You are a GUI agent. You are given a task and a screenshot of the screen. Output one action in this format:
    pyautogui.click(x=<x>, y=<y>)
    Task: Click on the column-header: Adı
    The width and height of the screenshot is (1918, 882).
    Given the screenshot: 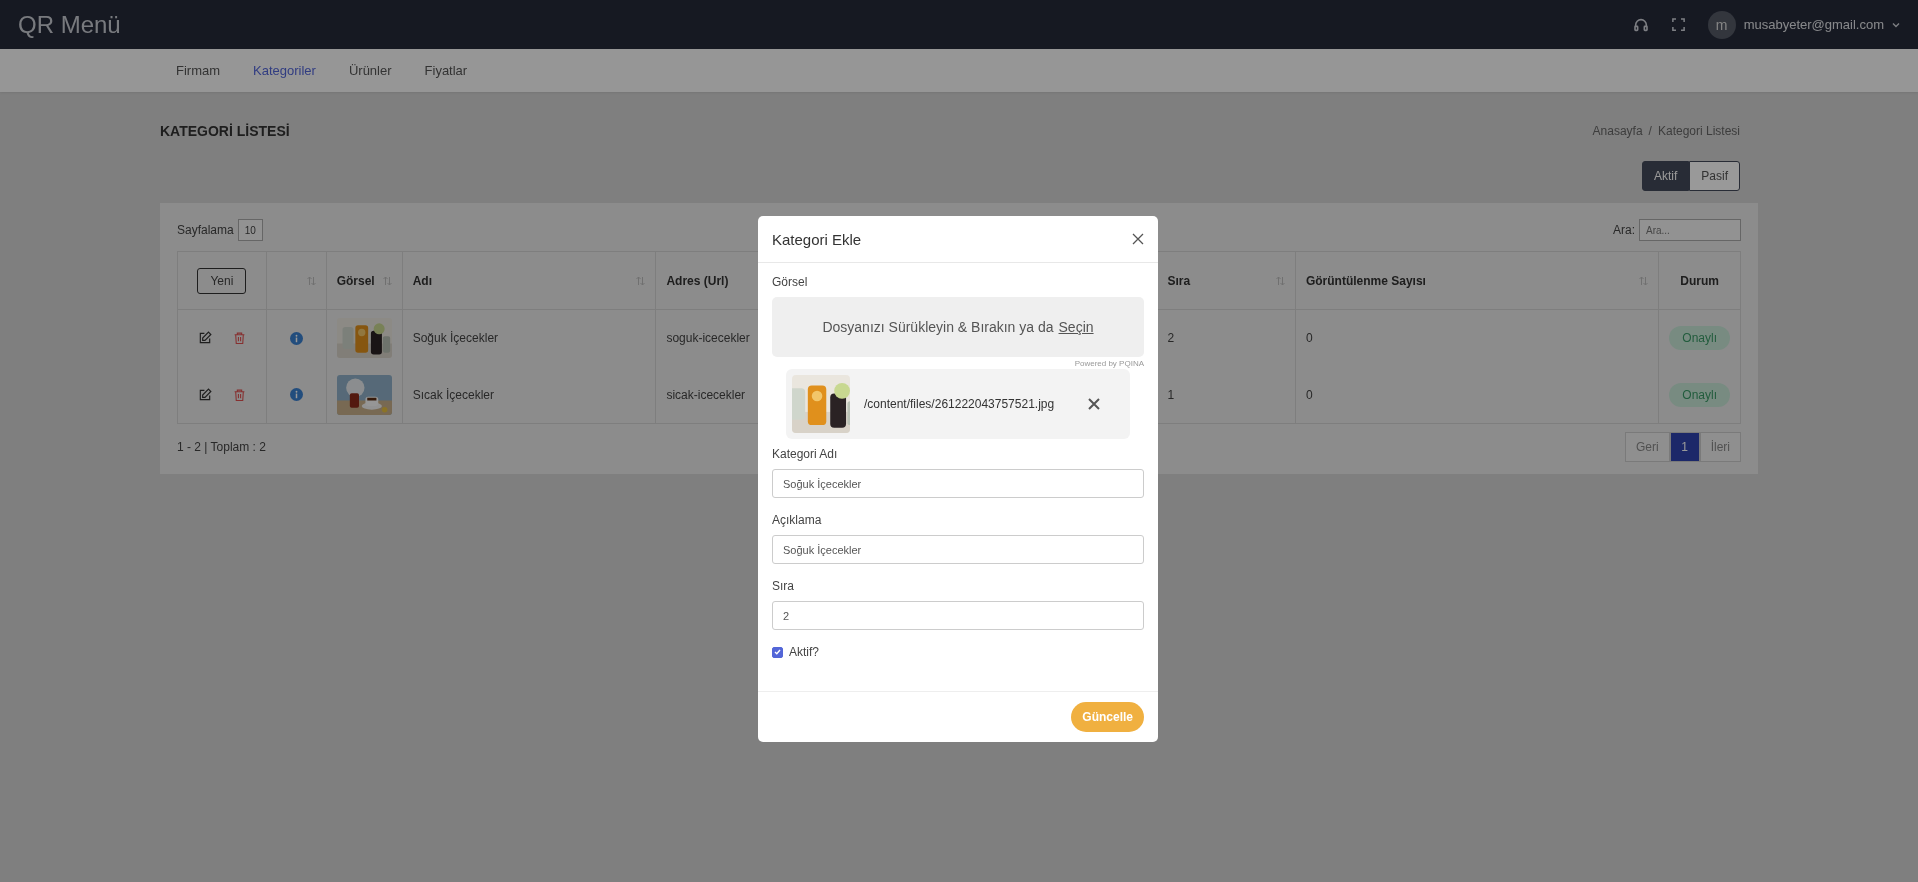 What is the action you would take?
    pyautogui.click(x=422, y=280)
    